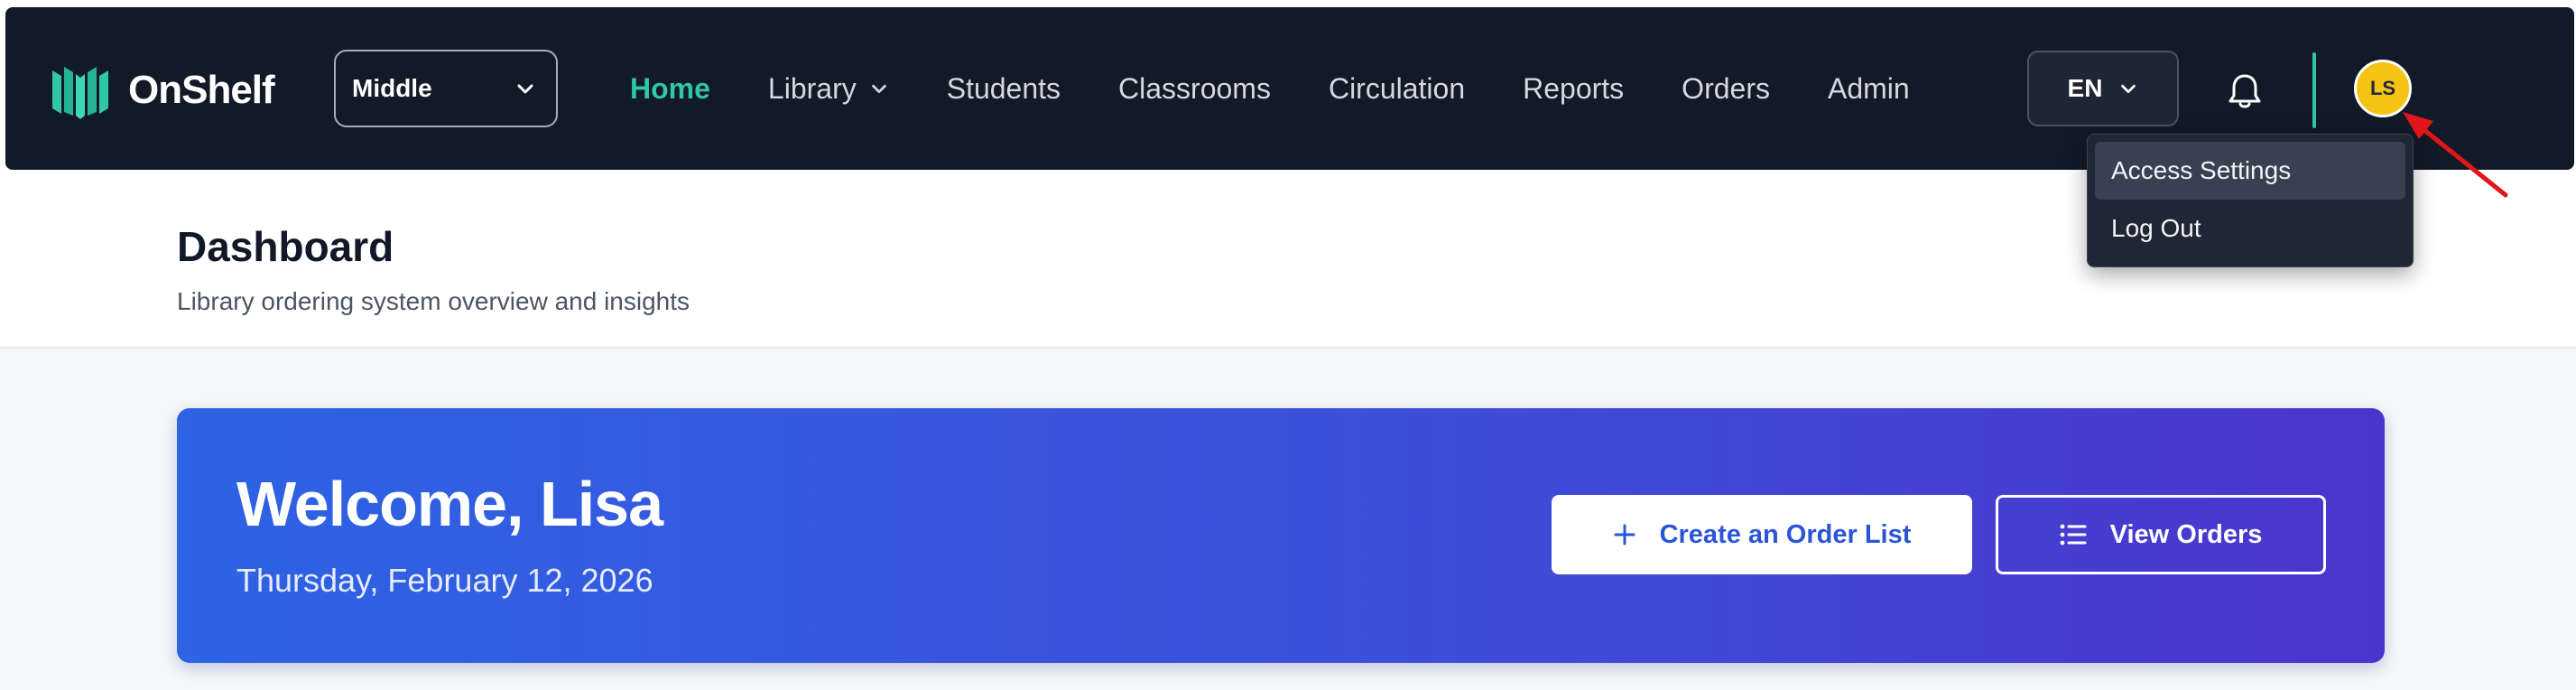  I want to click on page-title: Dashboard, so click(285, 246).